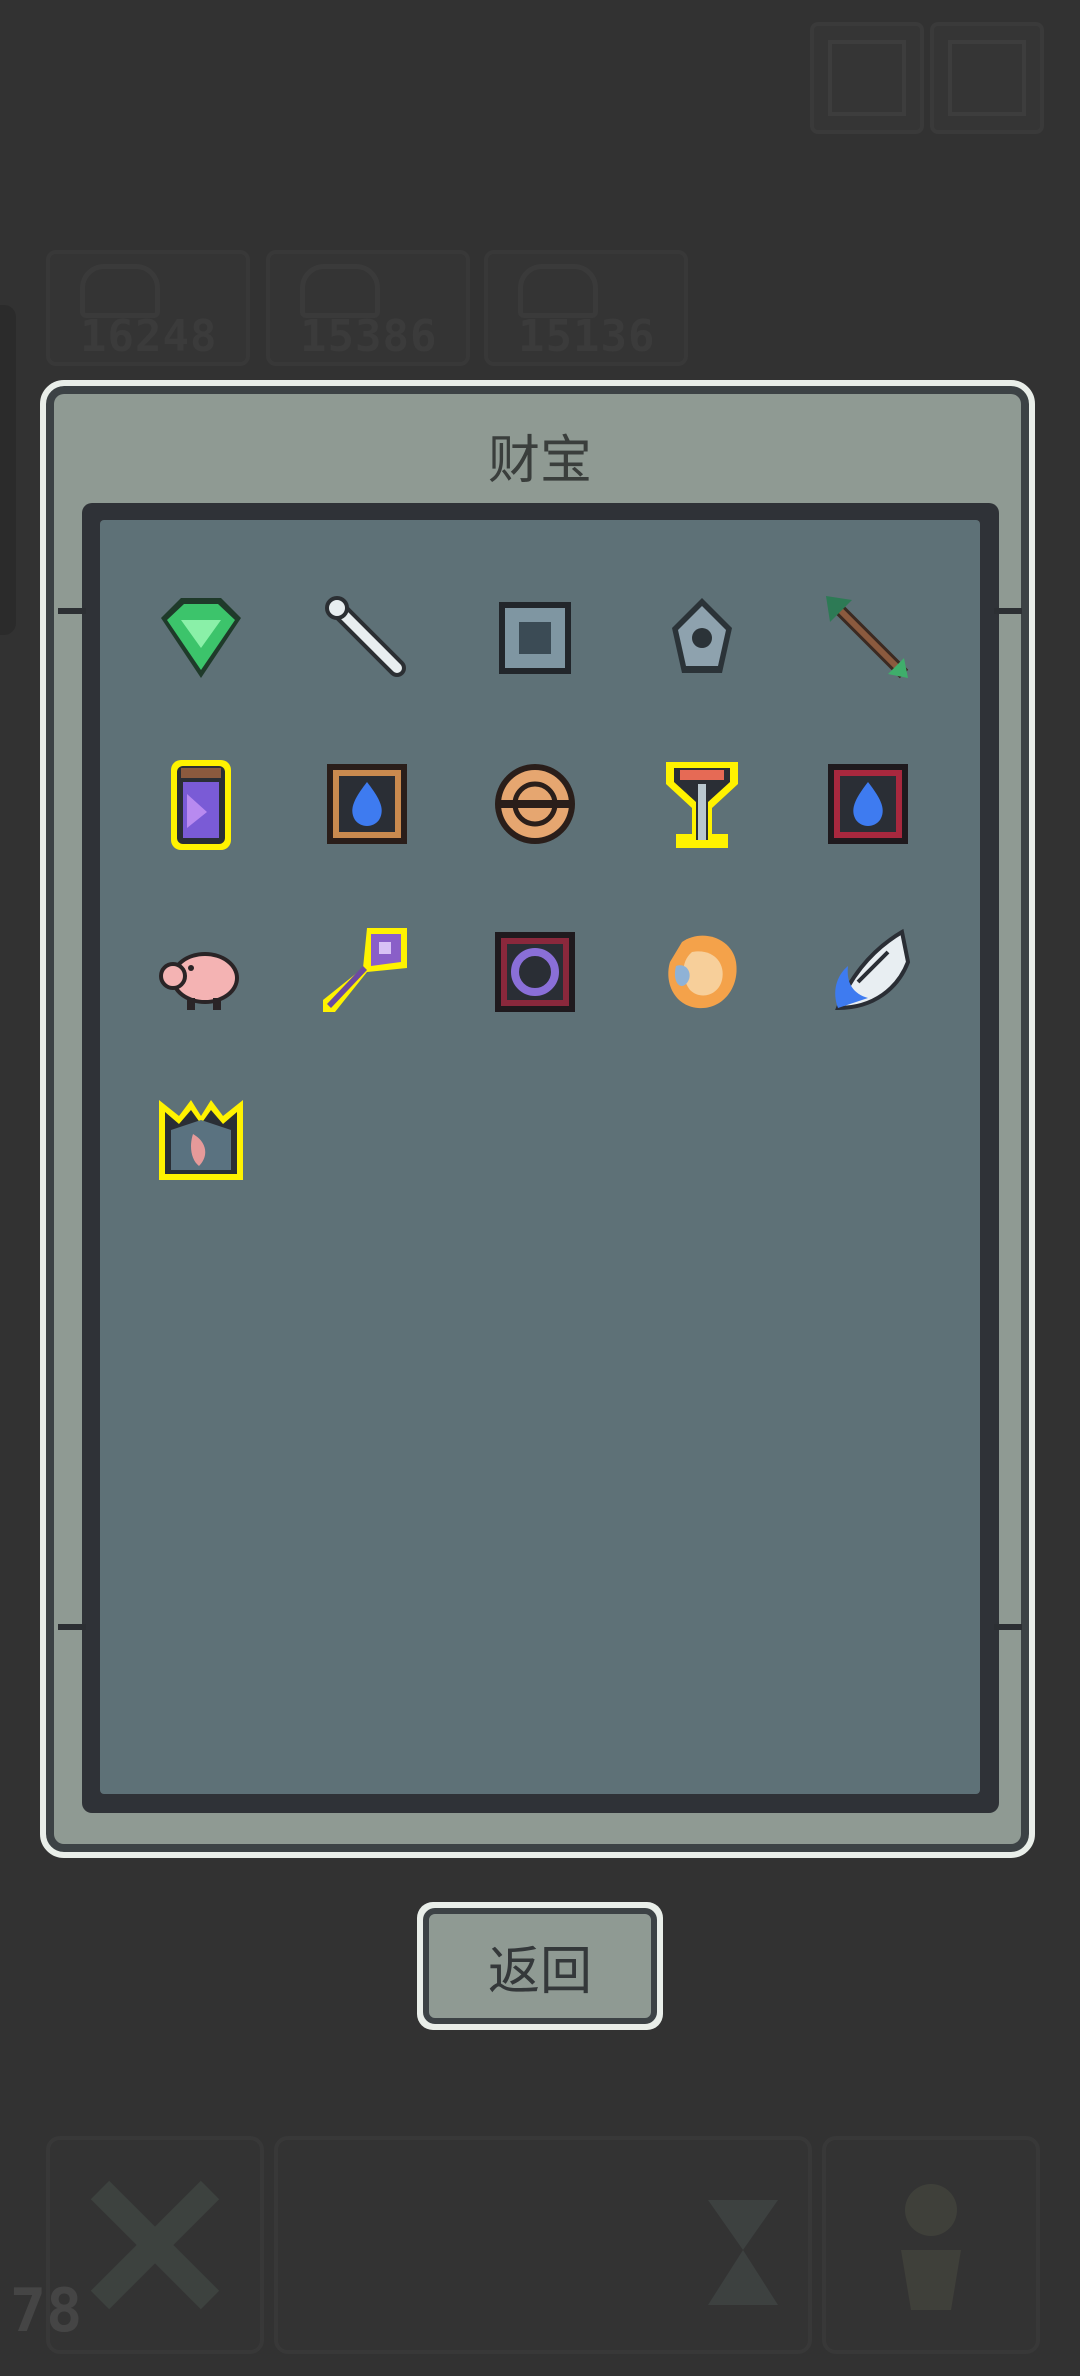 This screenshot has width=1080, height=2376. I want to click on green-gem-icon, so click(201, 638).